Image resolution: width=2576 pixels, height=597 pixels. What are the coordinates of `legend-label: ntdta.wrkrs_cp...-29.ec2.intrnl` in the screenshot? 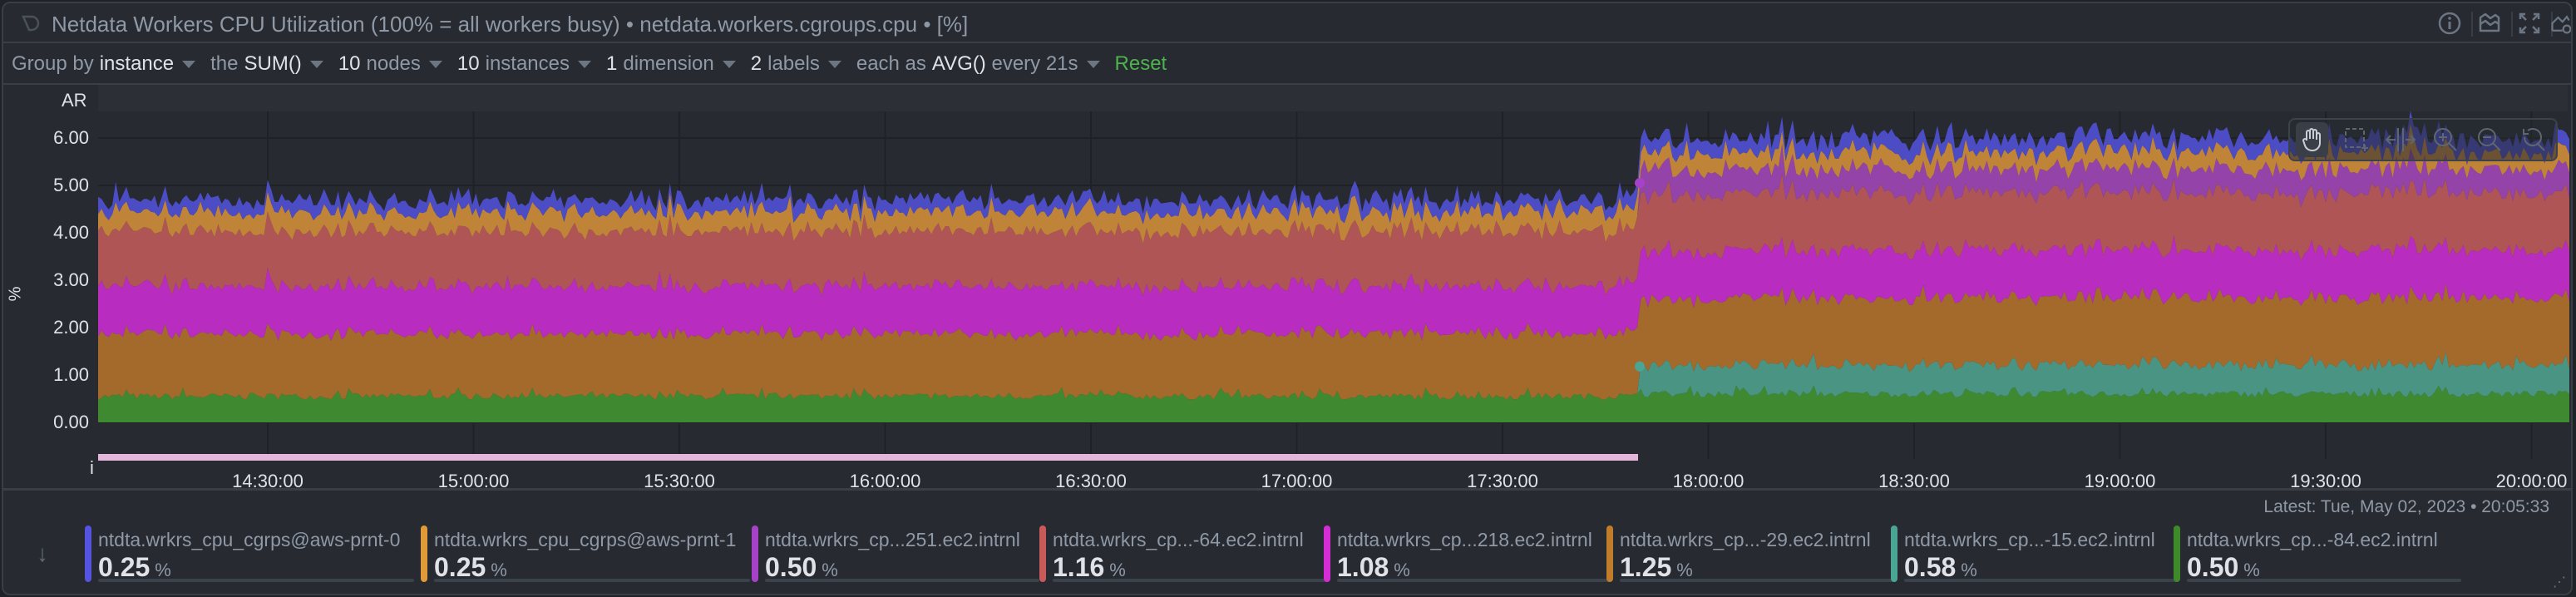 It's located at (1746, 539).